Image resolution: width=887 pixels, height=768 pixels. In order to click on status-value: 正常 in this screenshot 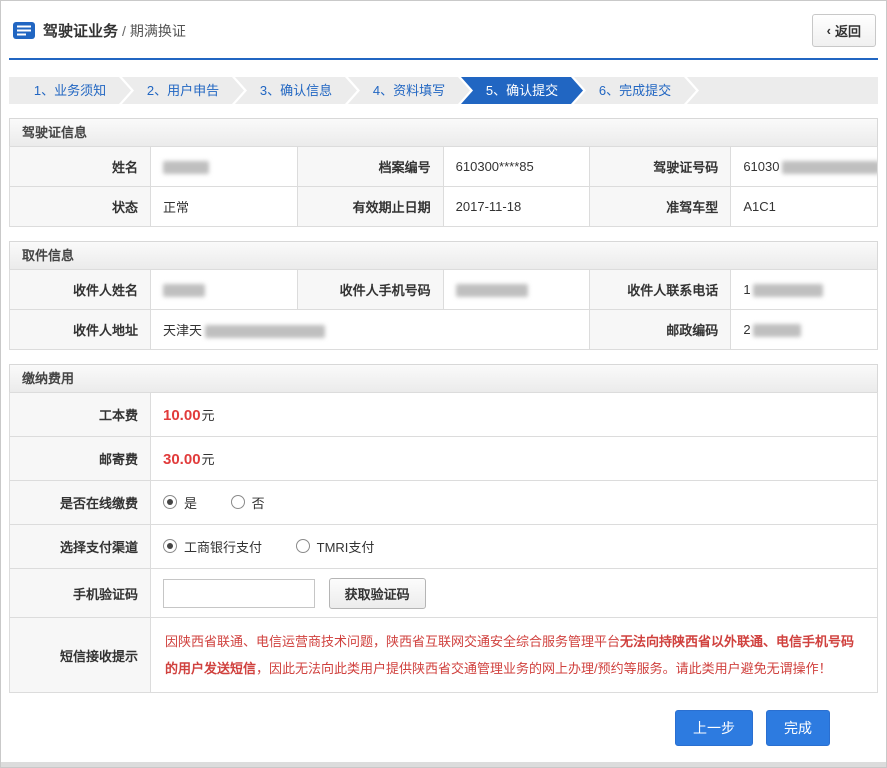, I will do `click(224, 206)`.